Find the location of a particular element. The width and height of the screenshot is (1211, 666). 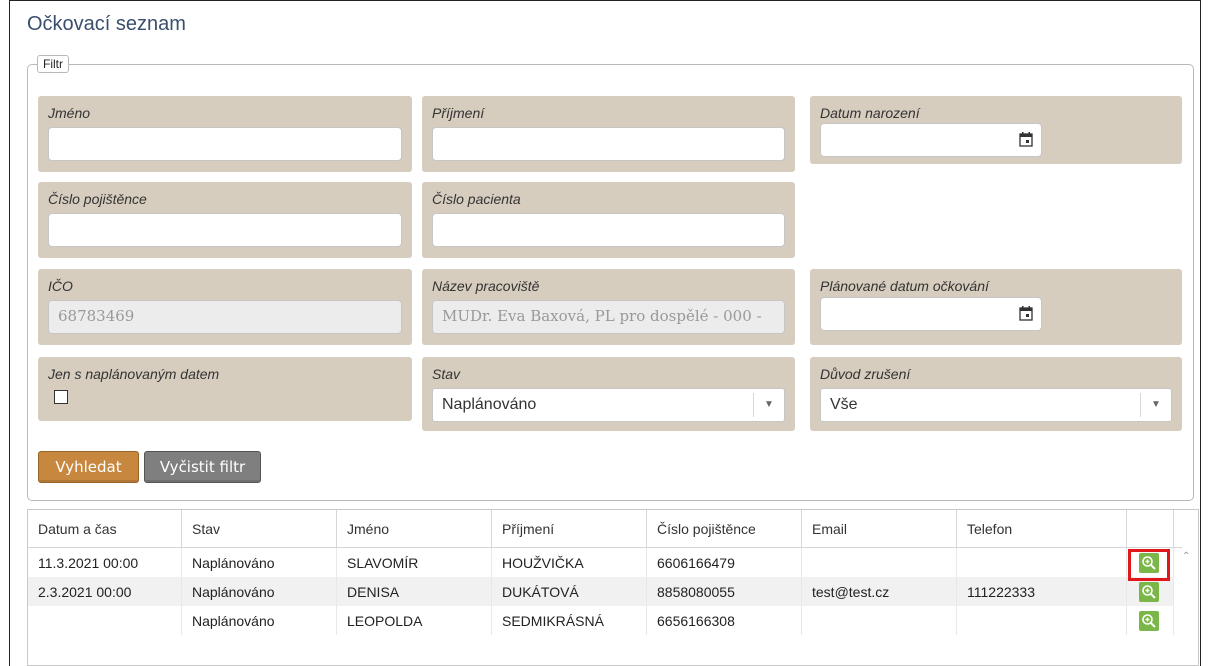

cell-jmeno: SLAVOMÍR is located at coordinates (414, 562).